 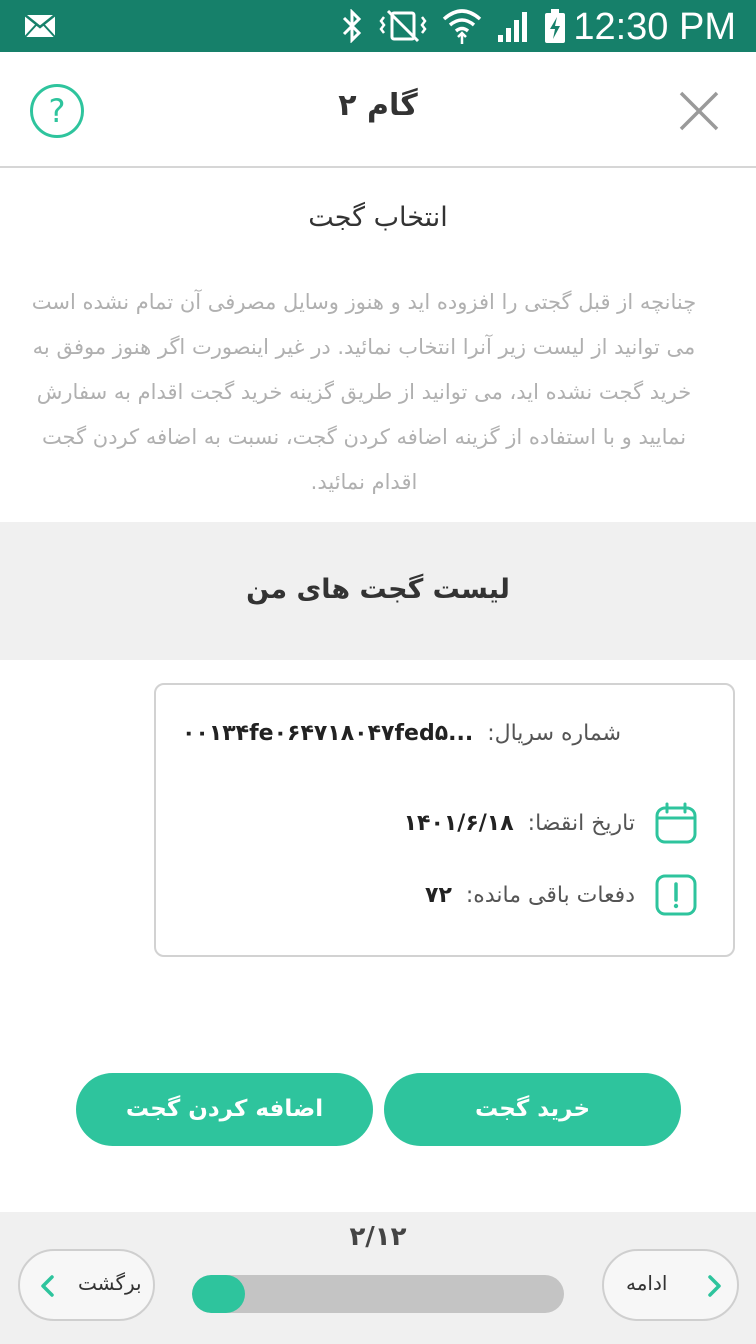 I want to click on section-title: انتخاب گجت, so click(x=378, y=217).